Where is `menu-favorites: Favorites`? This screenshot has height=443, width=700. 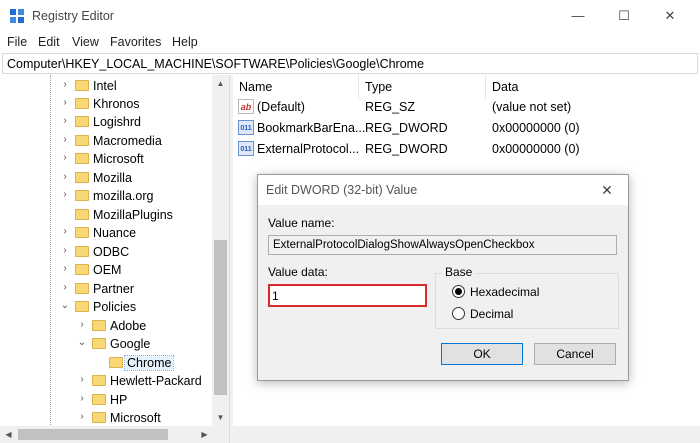
menu-favorites: Favorites is located at coordinates (135, 42).